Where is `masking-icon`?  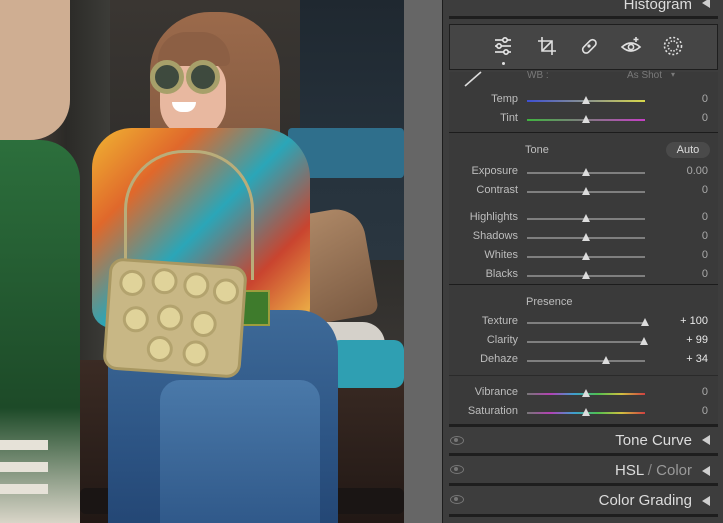
masking-icon is located at coordinates (673, 46).